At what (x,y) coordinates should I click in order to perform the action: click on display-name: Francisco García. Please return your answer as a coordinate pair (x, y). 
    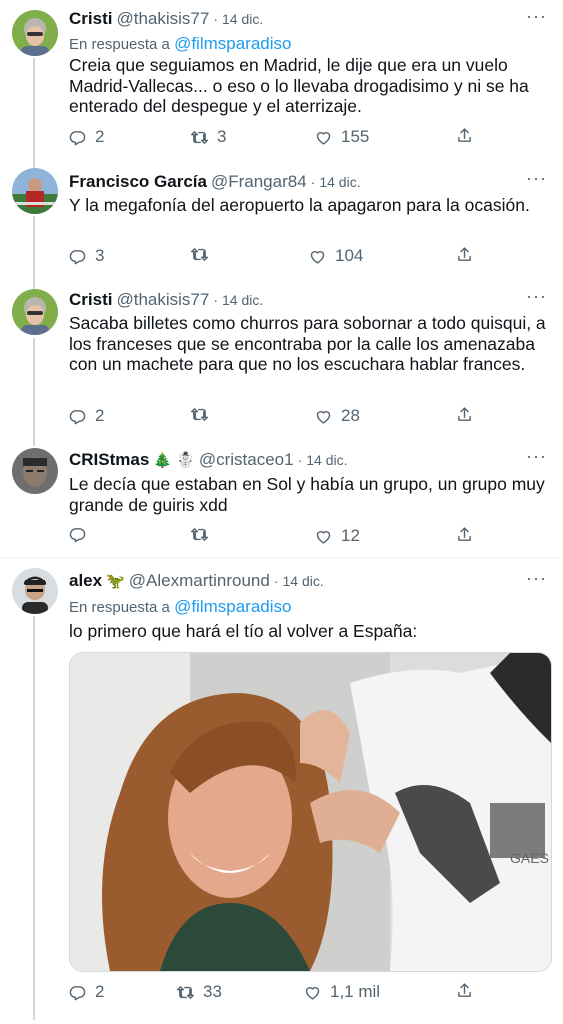
    Looking at the image, I should click on (138, 182).